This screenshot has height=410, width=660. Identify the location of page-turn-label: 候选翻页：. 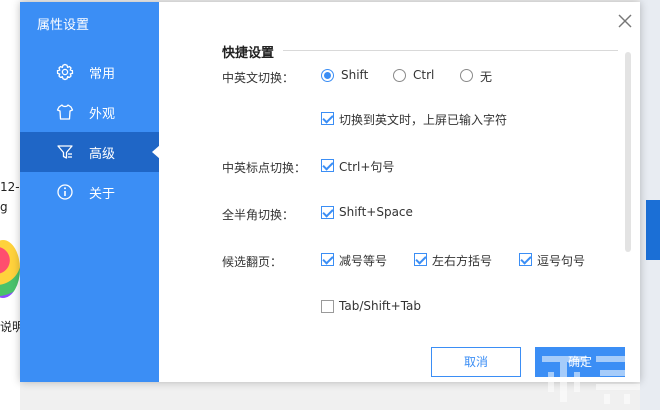
(252, 262).